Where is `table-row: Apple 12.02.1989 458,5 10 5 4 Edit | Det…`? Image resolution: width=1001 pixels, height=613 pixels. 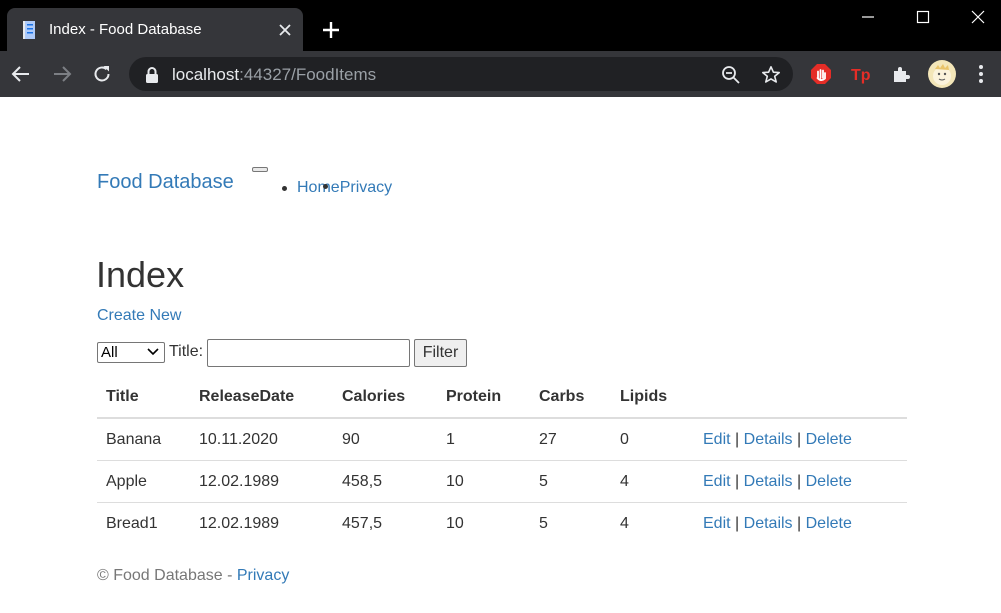 table-row: Apple 12.02.1989 458,5 10 5 4 Edit | Det… is located at coordinates (502, 482).